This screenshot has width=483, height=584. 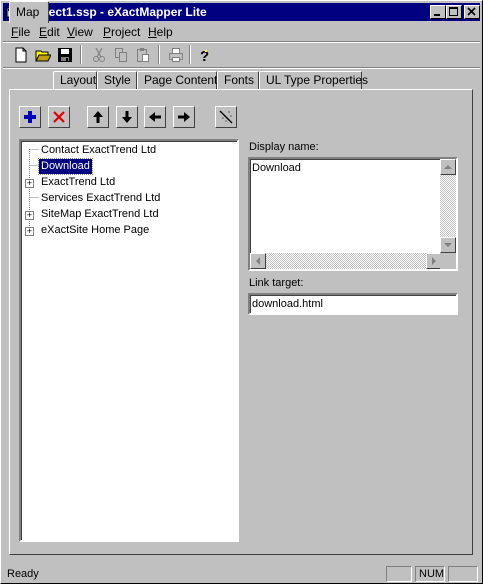 I want to click on add-button, so click(x=30, y=117).